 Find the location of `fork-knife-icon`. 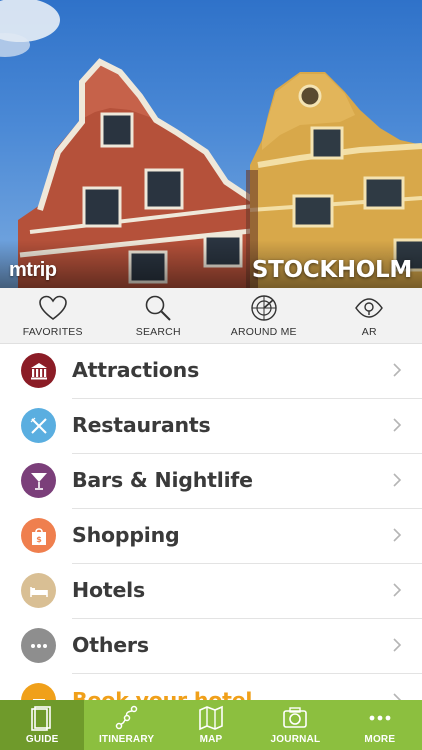

fork-knife-icon is located at coordinates (38, 425).